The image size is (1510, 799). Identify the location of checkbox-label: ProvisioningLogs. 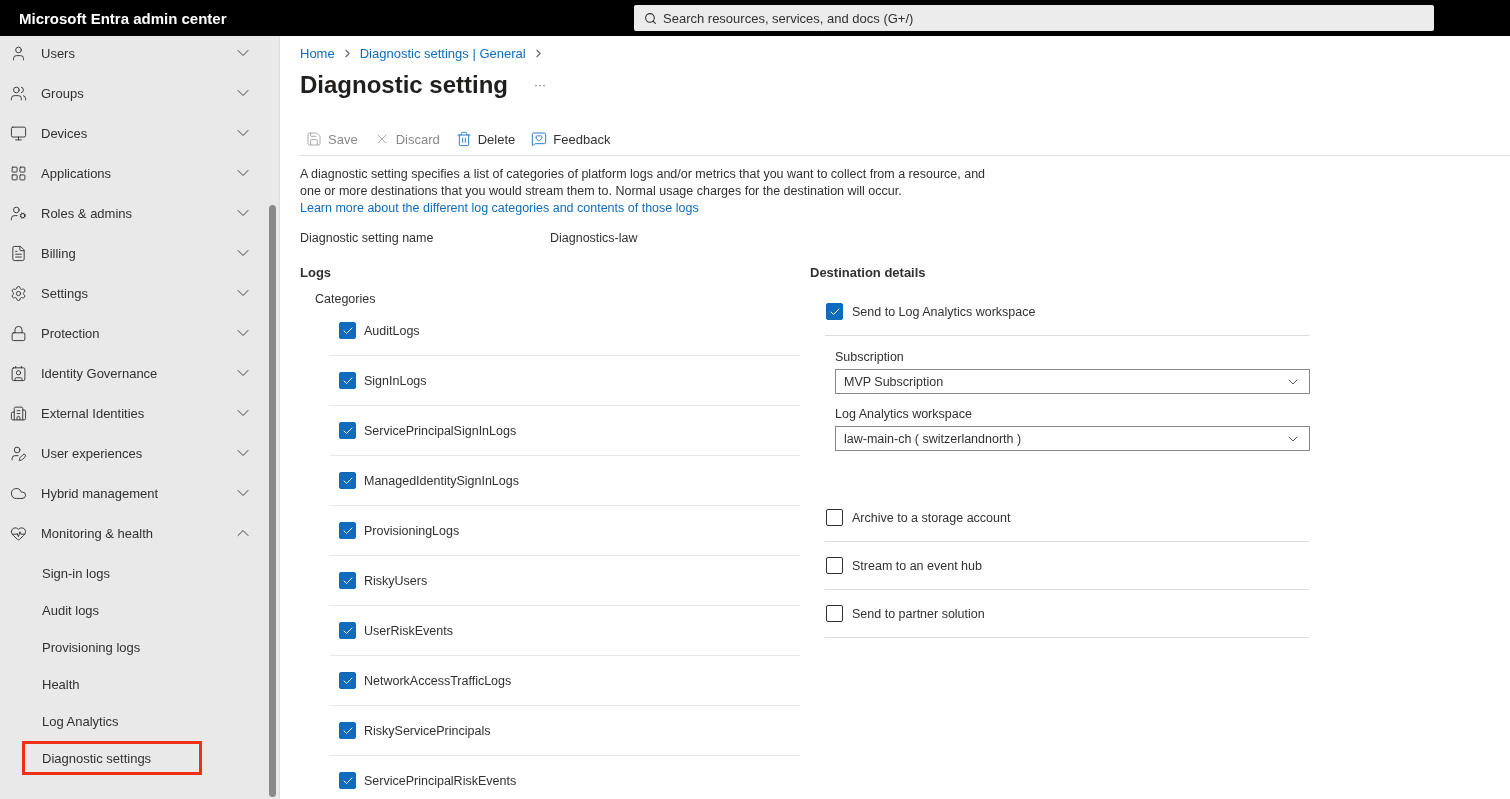
(412, 530).